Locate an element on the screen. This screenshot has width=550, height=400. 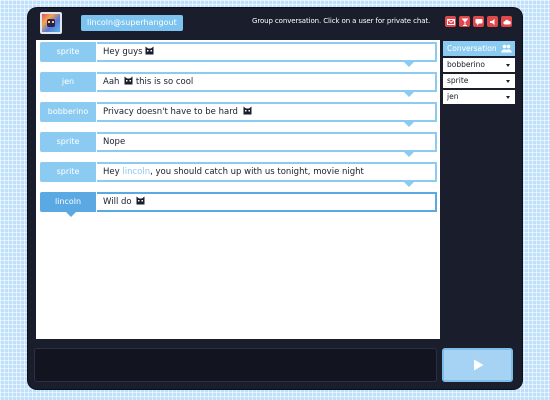
message-row-self: lincoln Will do is located at coordinates (238, 204).